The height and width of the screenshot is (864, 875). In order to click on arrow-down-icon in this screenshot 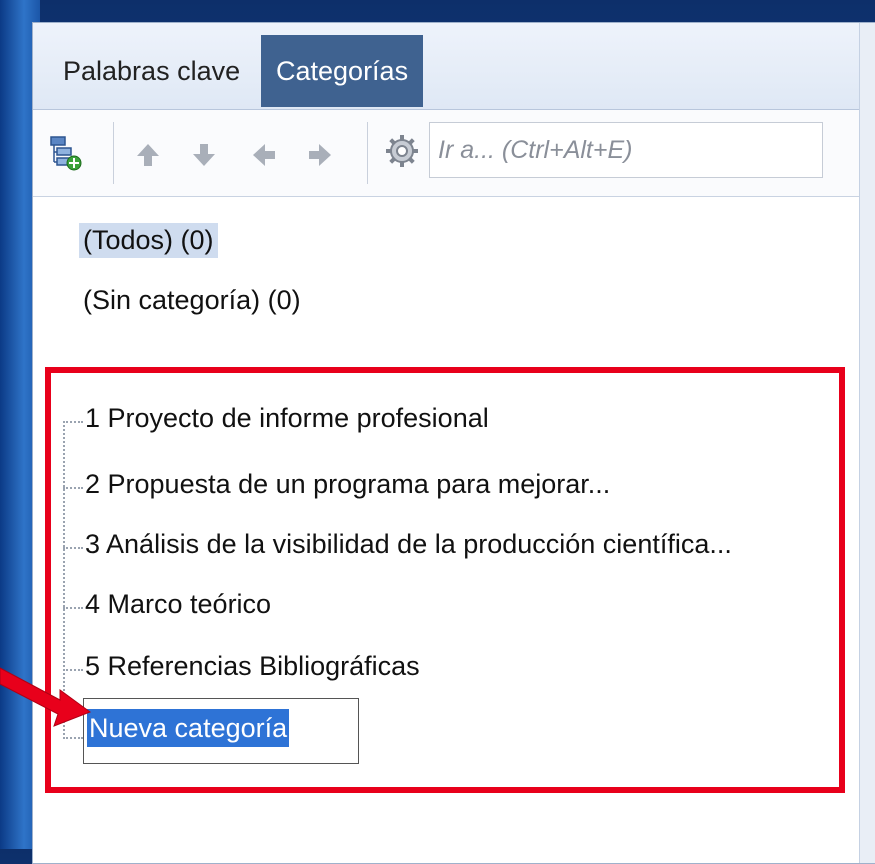, I will do `click(204, 155)`.